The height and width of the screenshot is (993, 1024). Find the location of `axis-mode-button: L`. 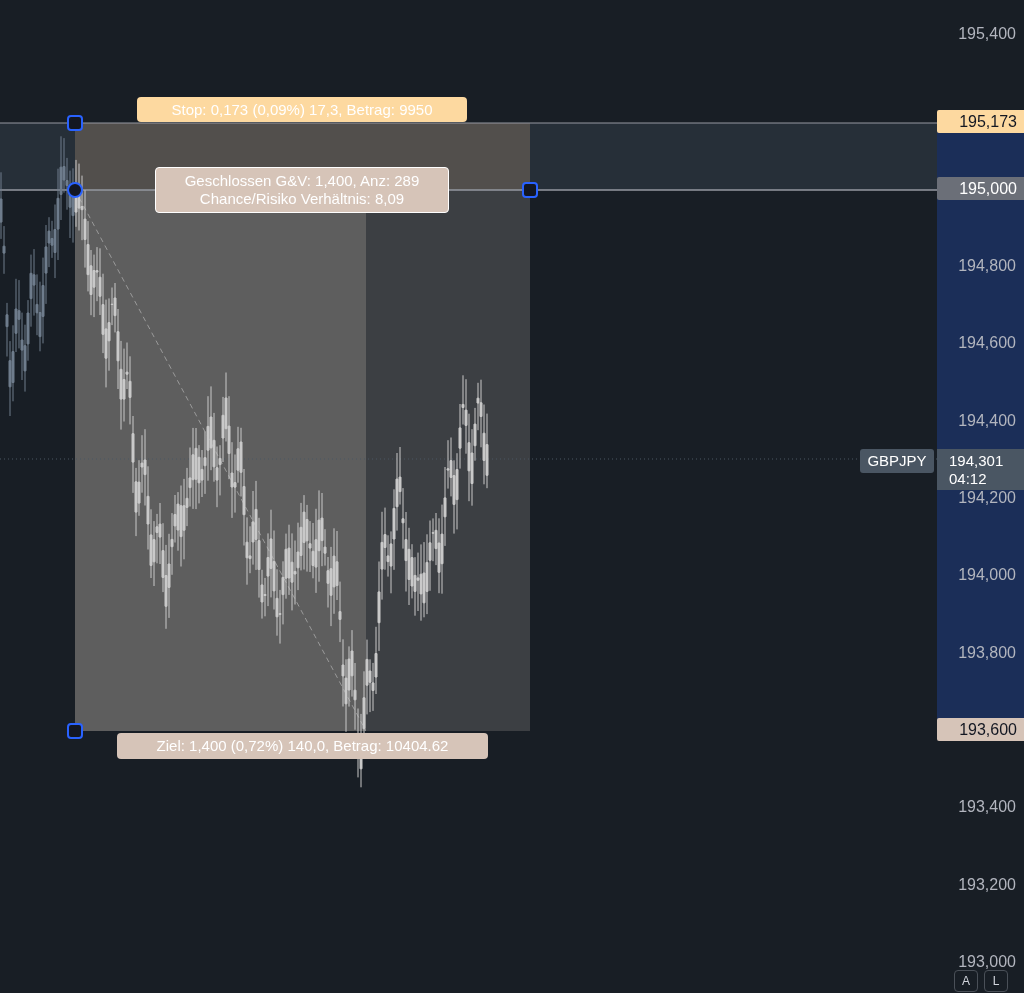

axis-mode-button: L is located at coordinates (996, 981).